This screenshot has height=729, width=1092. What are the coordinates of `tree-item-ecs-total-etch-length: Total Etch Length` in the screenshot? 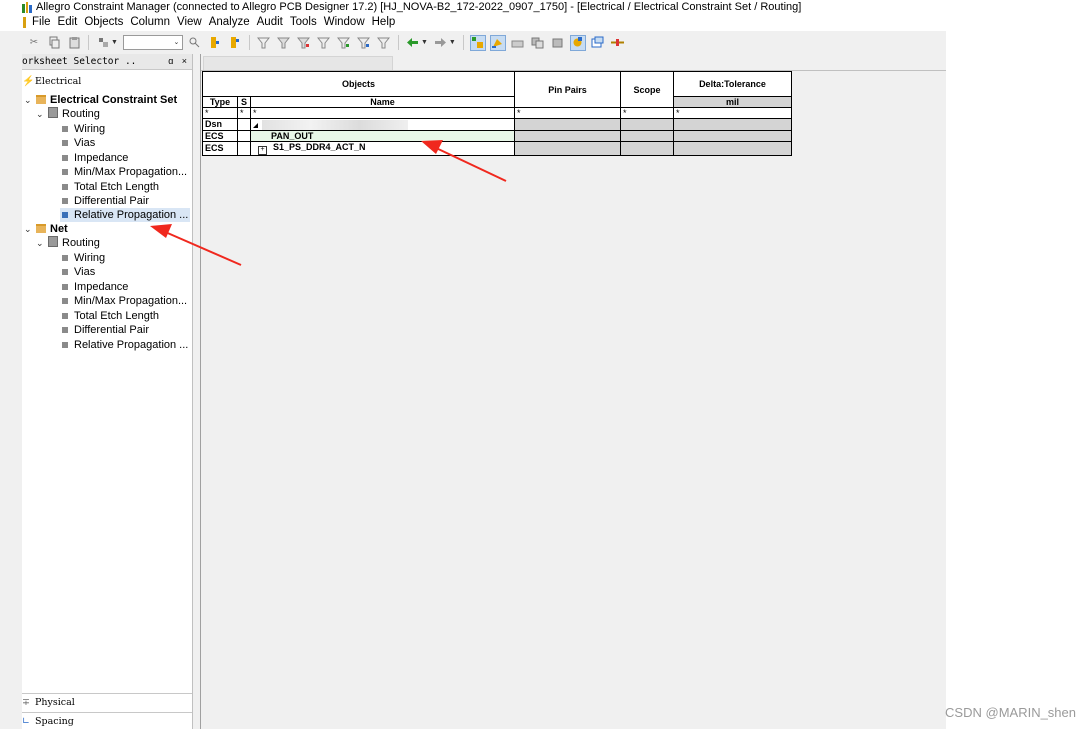 It's located at (110, 187).